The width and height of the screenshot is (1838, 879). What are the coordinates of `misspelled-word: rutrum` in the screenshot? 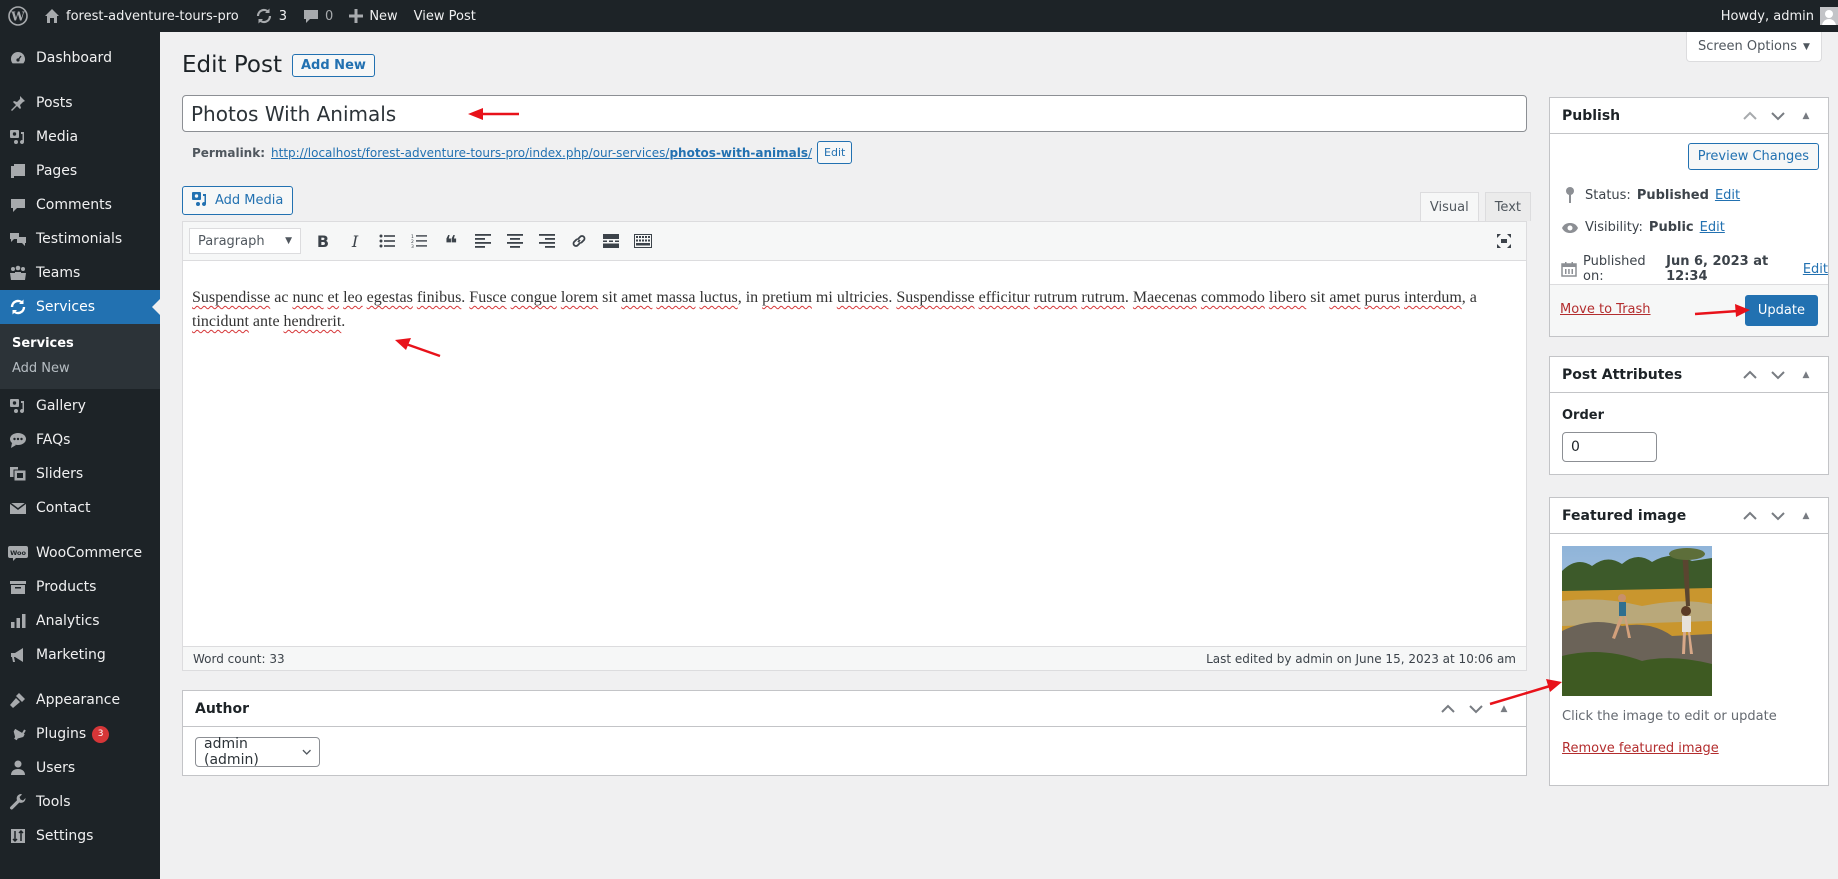 It's located at (1055, 297).